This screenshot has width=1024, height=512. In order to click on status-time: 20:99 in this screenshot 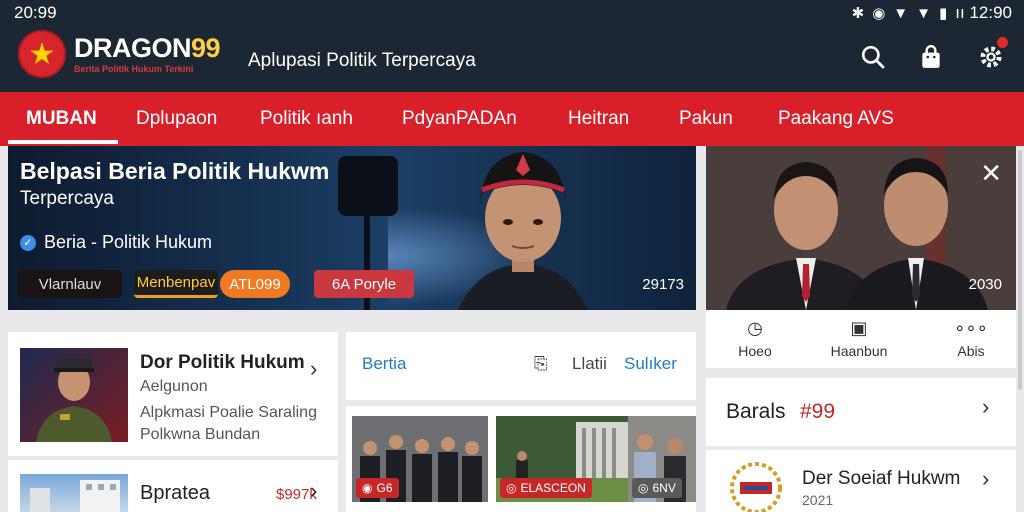, I will do `click(35, 12)`.